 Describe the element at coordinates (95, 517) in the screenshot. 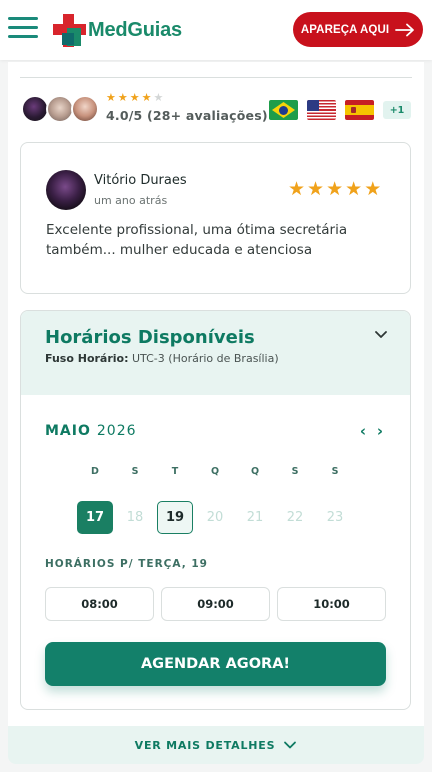

I see `calendar-day-selected: 17` at that location.